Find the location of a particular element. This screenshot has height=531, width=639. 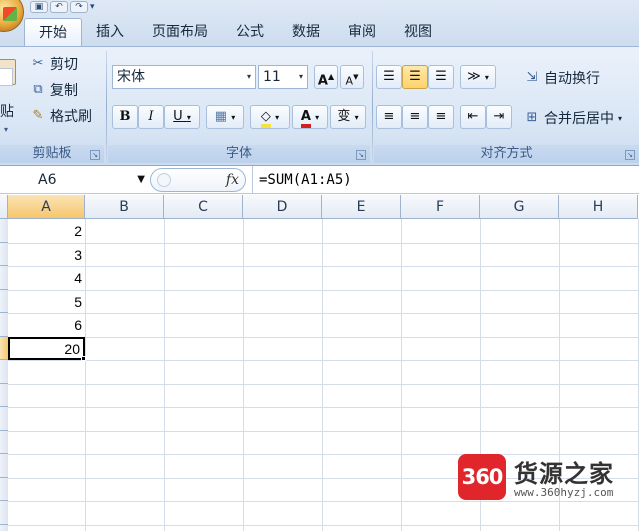

orientation-button: ≫ ▾ is located at coordinates (478, 77).